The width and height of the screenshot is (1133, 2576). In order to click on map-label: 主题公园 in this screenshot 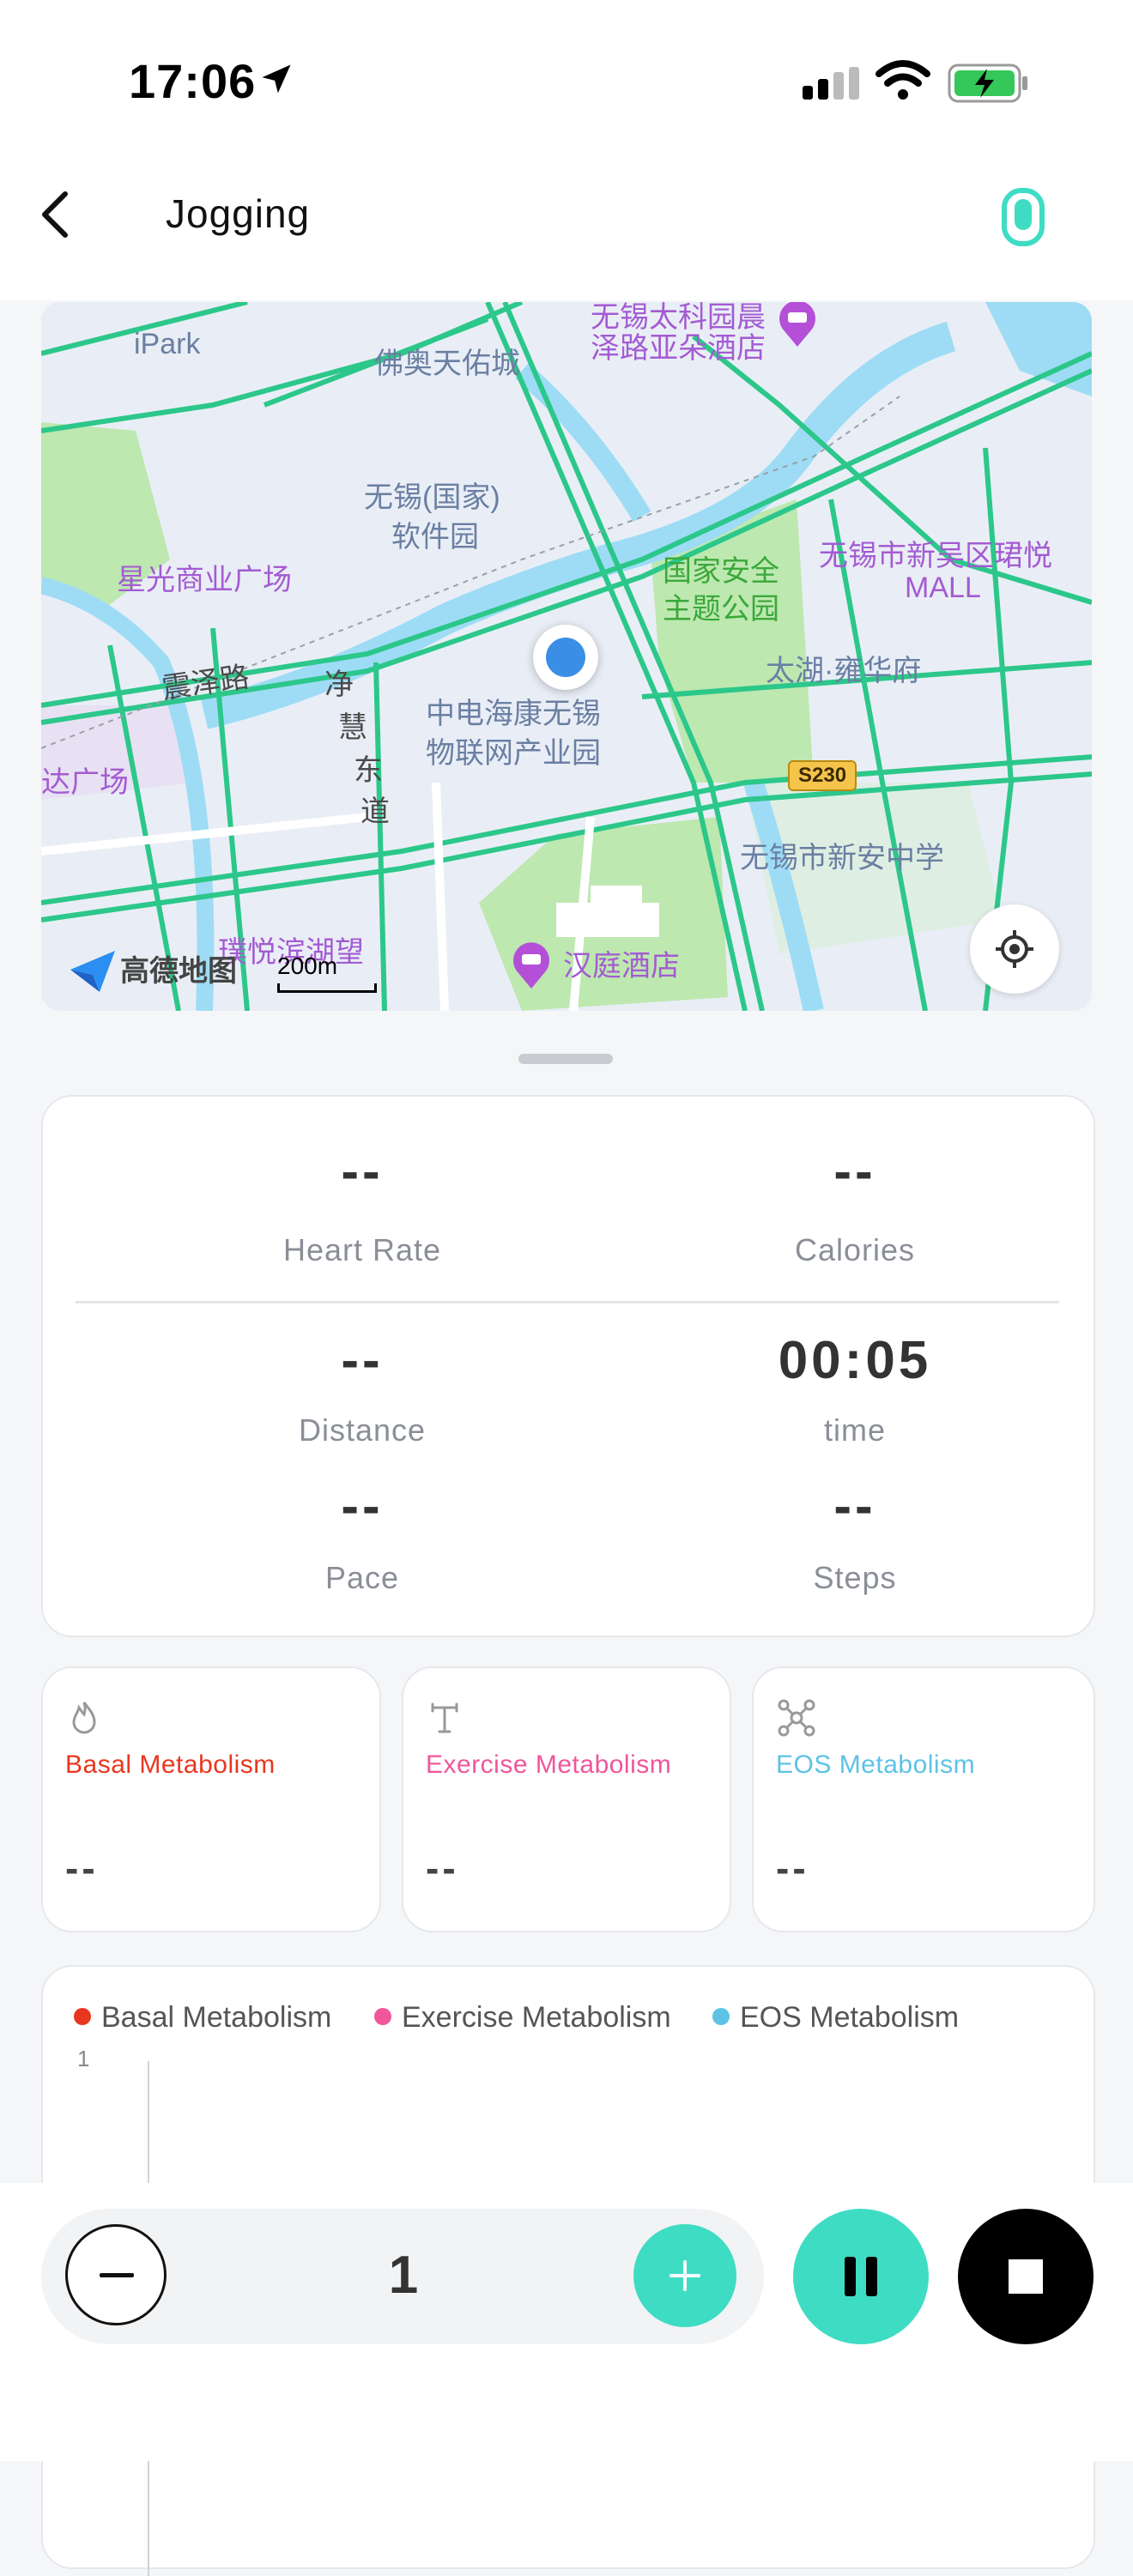, I will do `click(721, 609)`.